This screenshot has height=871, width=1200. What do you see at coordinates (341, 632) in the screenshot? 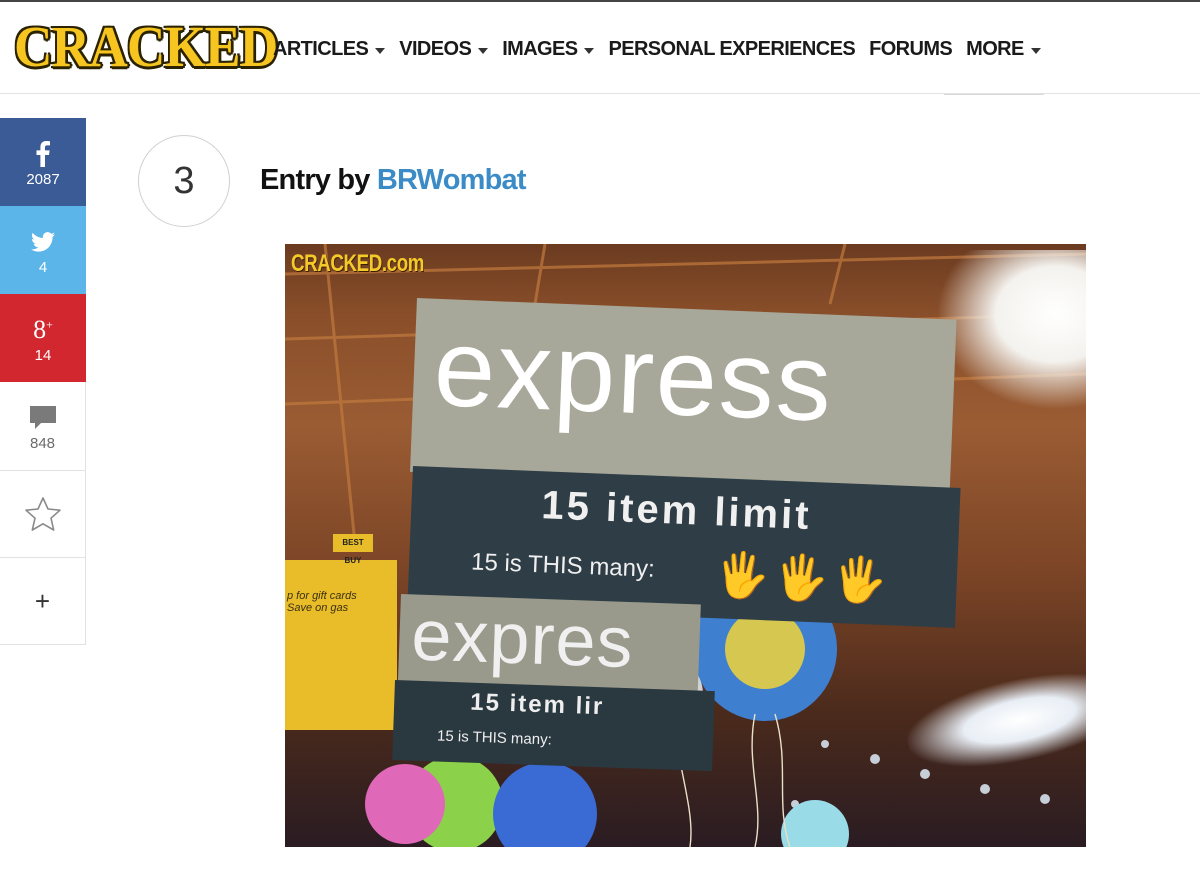
I see `background-ad-sign: BEST BUY p for gift cards Save on gas` at bounding box center [341, 632].